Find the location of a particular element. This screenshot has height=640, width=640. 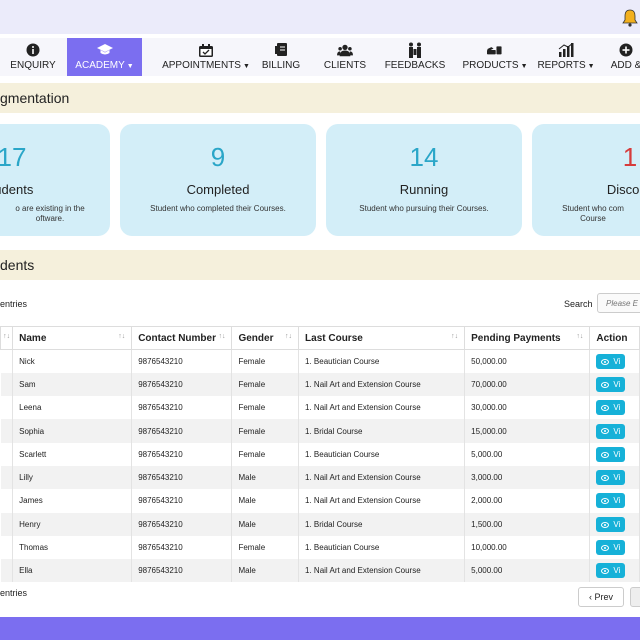

nav-item-academy: ACADEMY ▼ is located at coordinates (104, 57).